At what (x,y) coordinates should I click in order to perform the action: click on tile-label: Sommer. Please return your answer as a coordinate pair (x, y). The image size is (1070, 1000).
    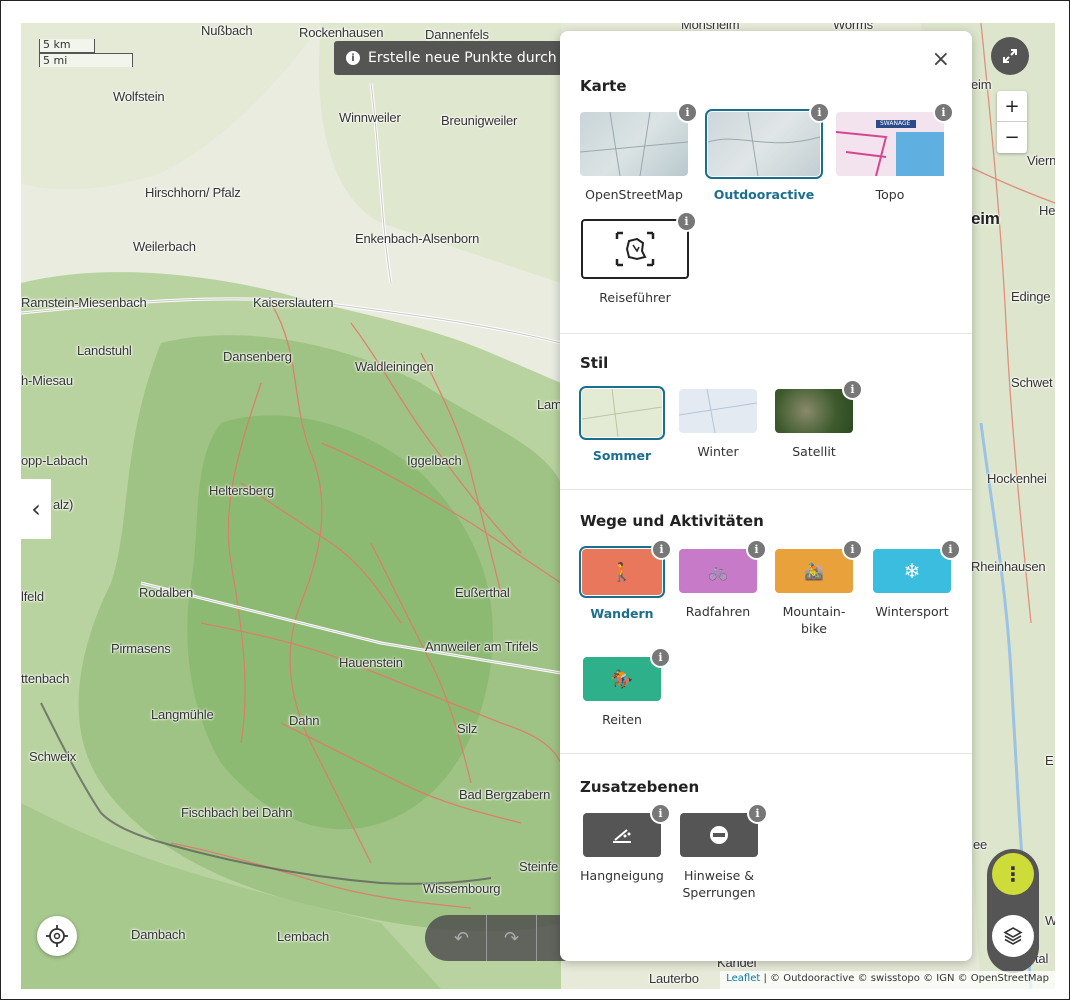
    Looking at the image, I should click on (622, 455).